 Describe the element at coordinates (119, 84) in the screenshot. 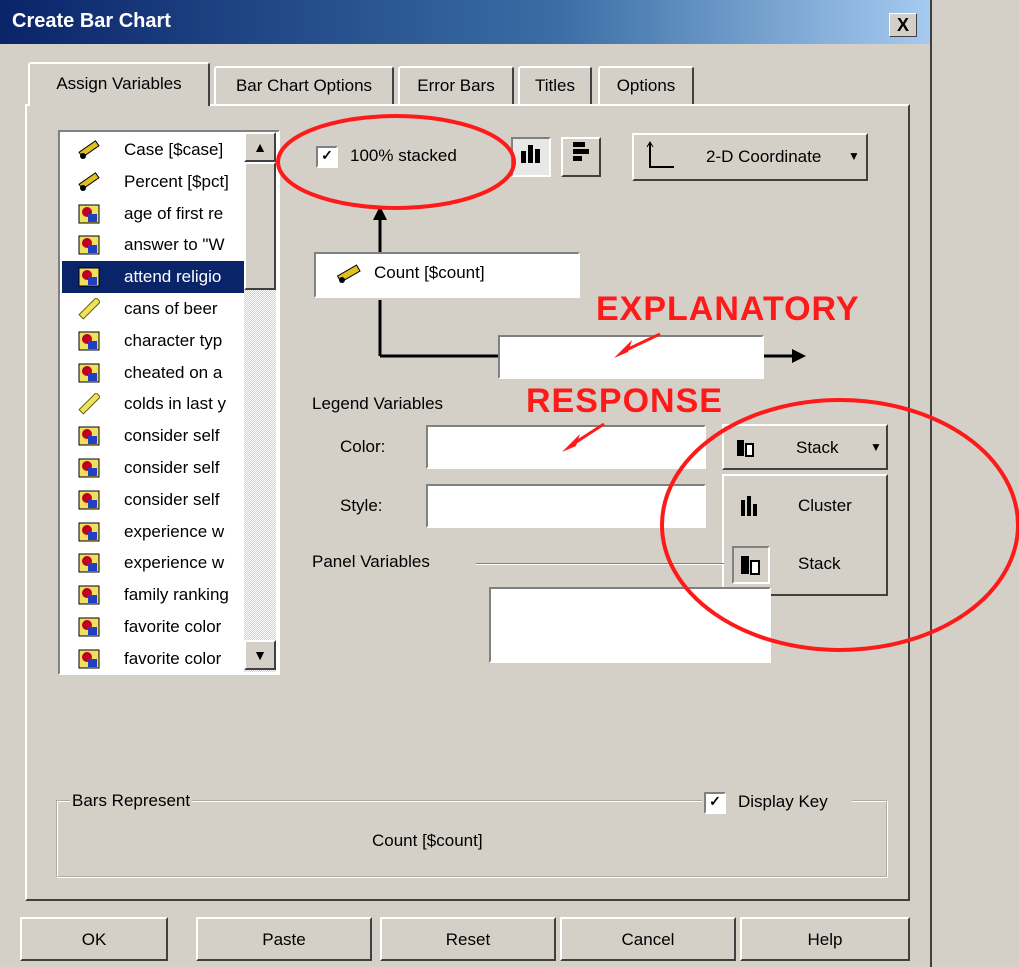

I see `tab-assign-variables: Assign Variables` at that location.